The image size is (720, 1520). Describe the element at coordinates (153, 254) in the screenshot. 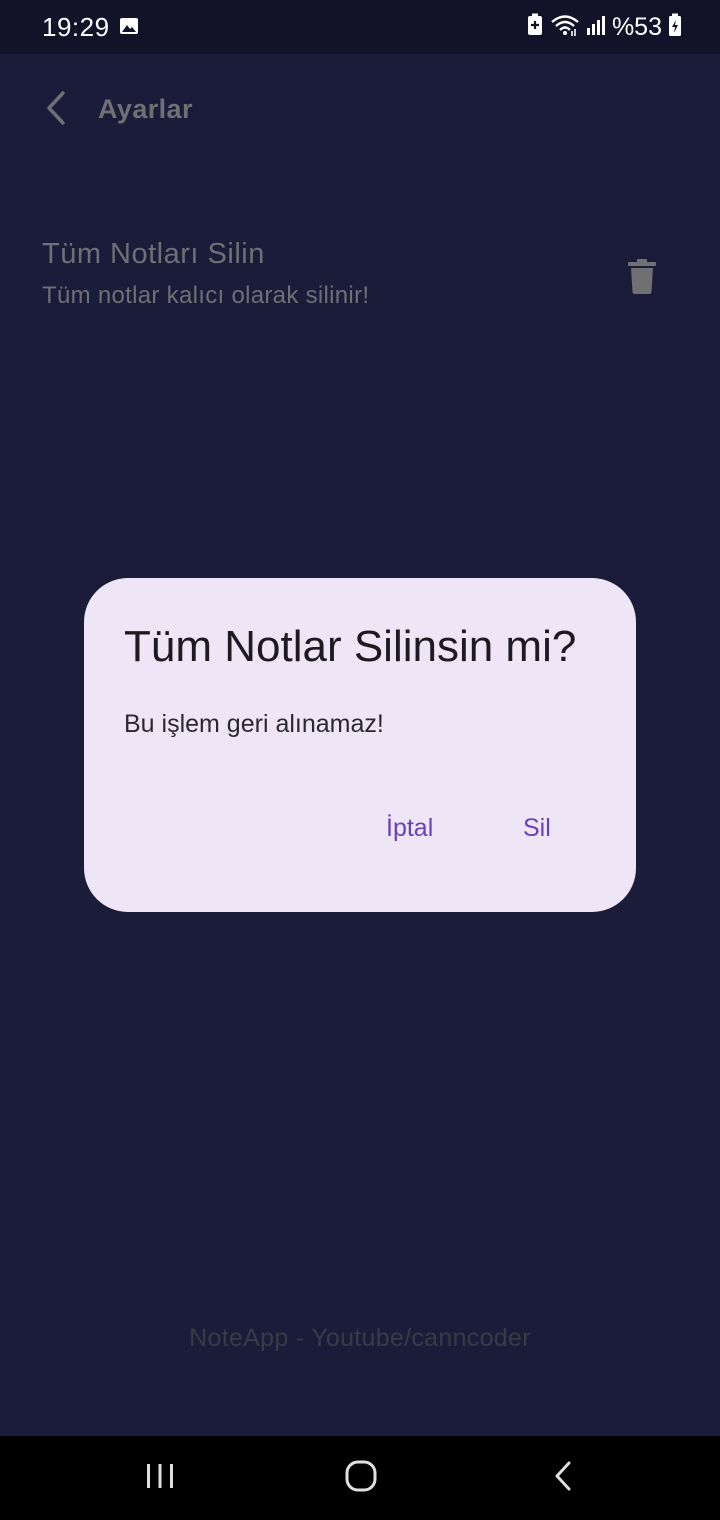

I see `setting-title: Tüm Notları Silin` at that location.